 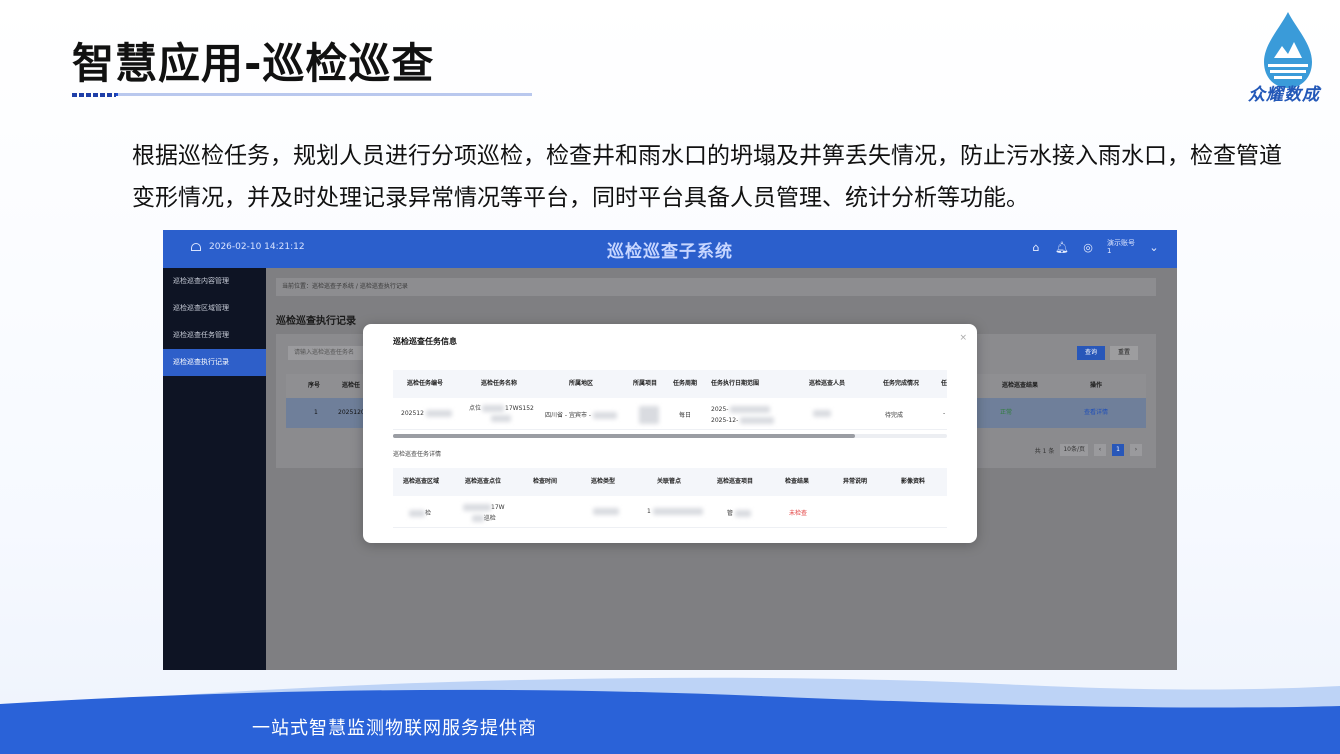 I want to click on footer-wave, so click(x=670, y=715).